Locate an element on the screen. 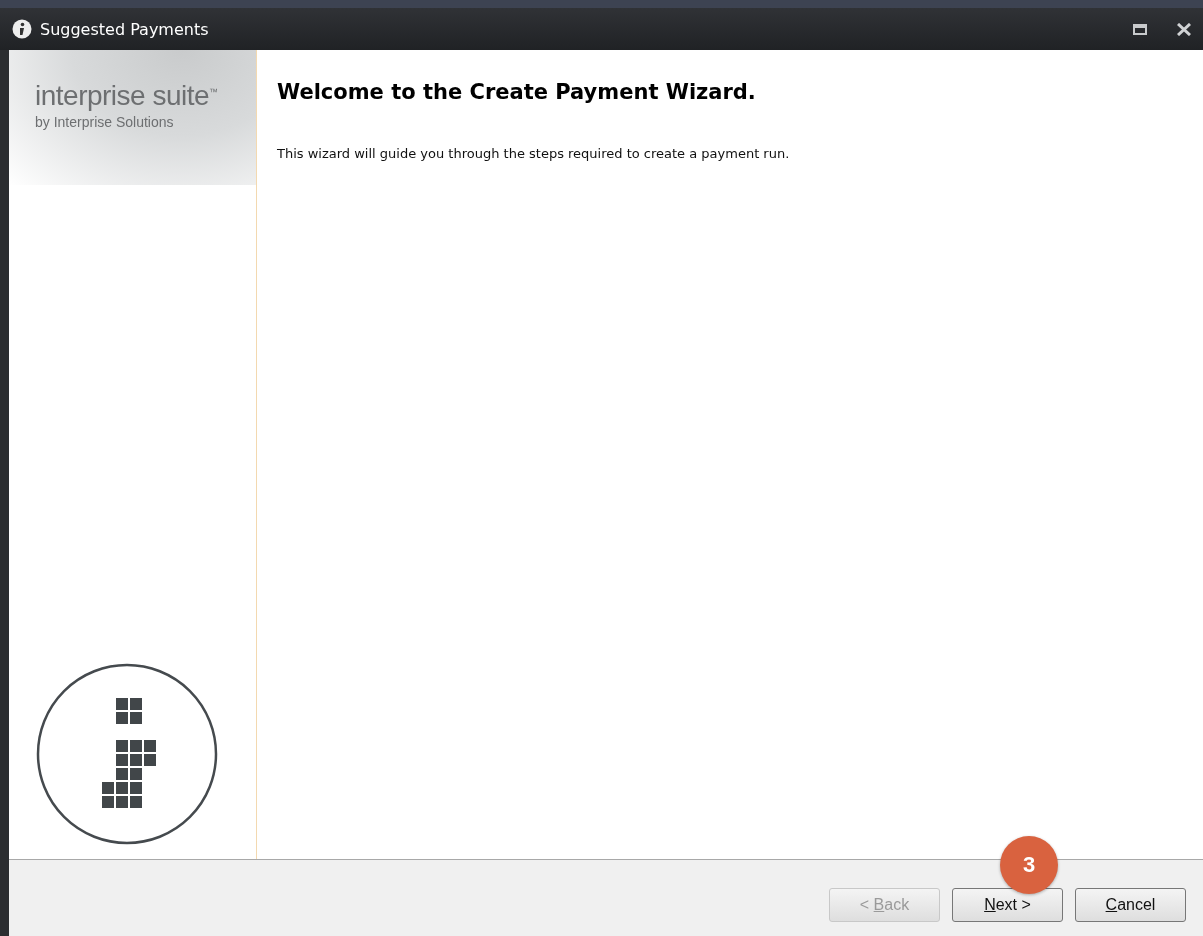 This screenshot has width=1203, height=936. logo-icon is located at coordinates (127, 754).